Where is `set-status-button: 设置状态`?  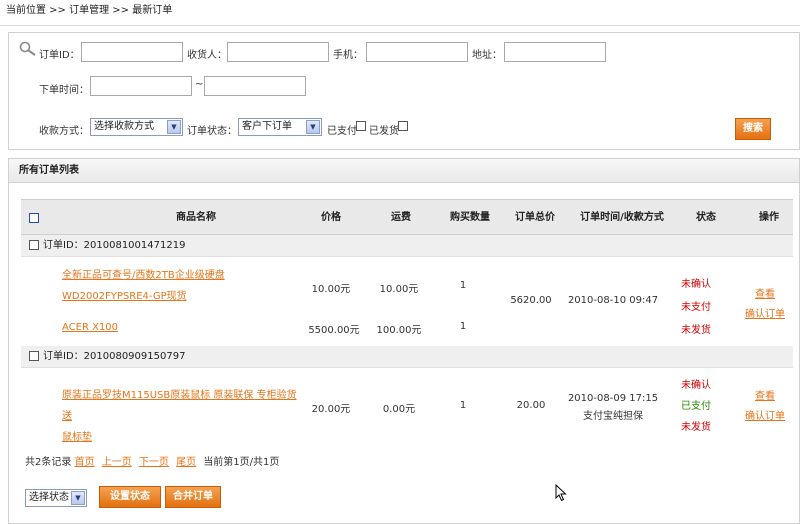 set-status-button: 设置状态 is located at coordinates (130, 497).